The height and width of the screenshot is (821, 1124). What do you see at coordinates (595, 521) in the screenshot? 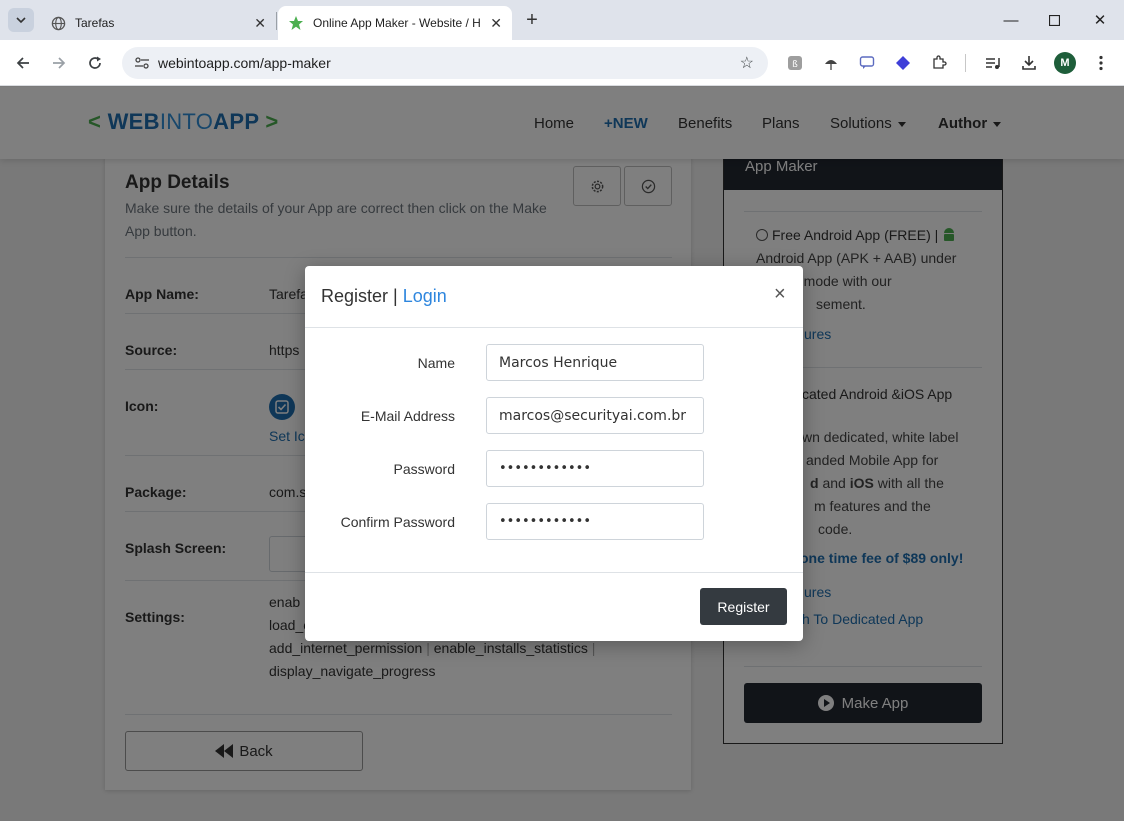
I see `confirm-password-field: ••••••••••••` at bounding box center [595, 521].